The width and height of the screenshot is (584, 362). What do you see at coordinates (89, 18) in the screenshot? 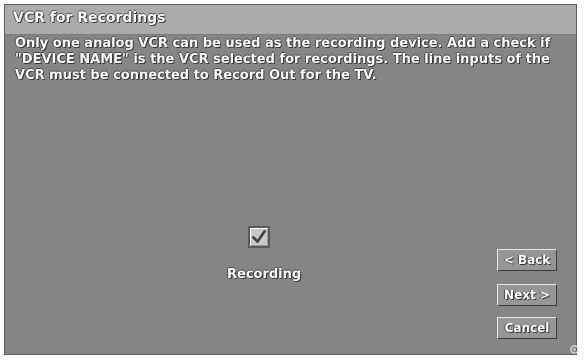
I see `dialog-title: VCR for Recordings` at bounding box center [89, 18].